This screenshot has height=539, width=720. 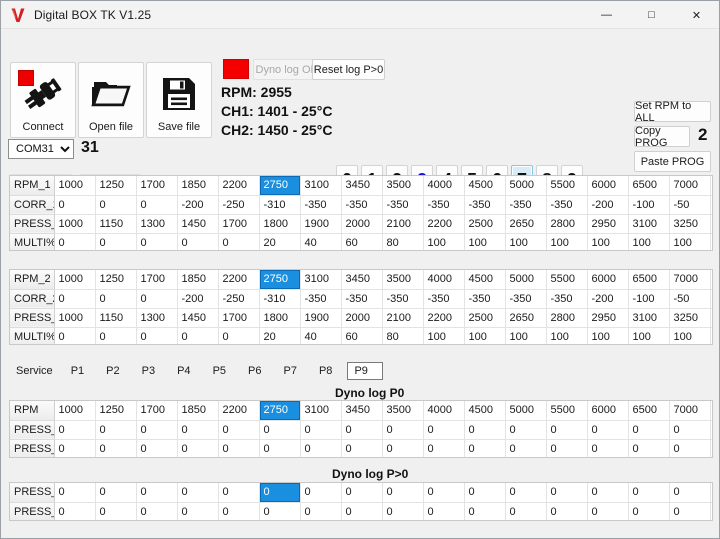 I want to click on grid-cell: 1800, so click(x=280, y=224).